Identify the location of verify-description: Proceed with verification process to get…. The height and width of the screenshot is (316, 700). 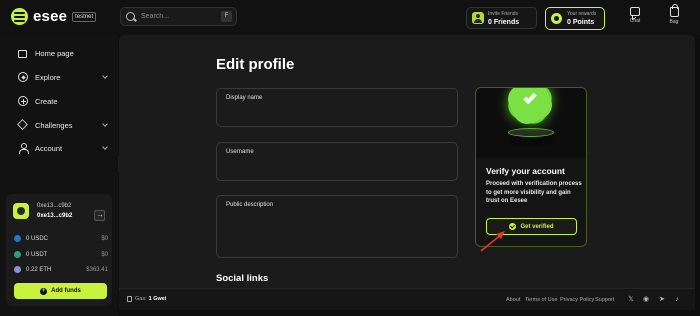
(534, 192).